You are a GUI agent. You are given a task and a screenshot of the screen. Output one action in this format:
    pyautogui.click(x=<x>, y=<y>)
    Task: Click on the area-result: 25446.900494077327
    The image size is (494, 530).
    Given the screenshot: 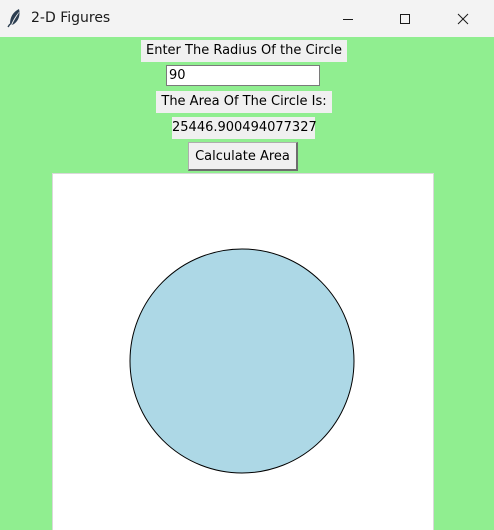 What is the action you would take?
    pyautogui.click(x=244, y=128)
    